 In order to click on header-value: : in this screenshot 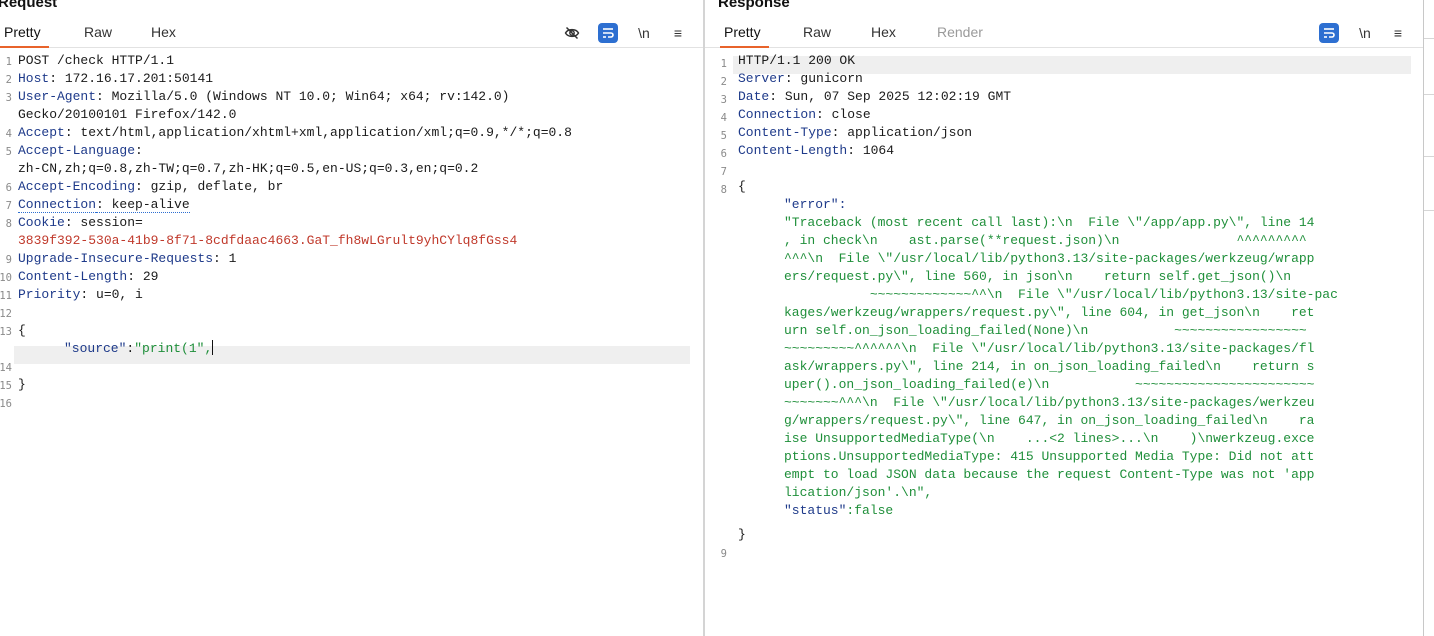, I will do `click(139, 150)`.